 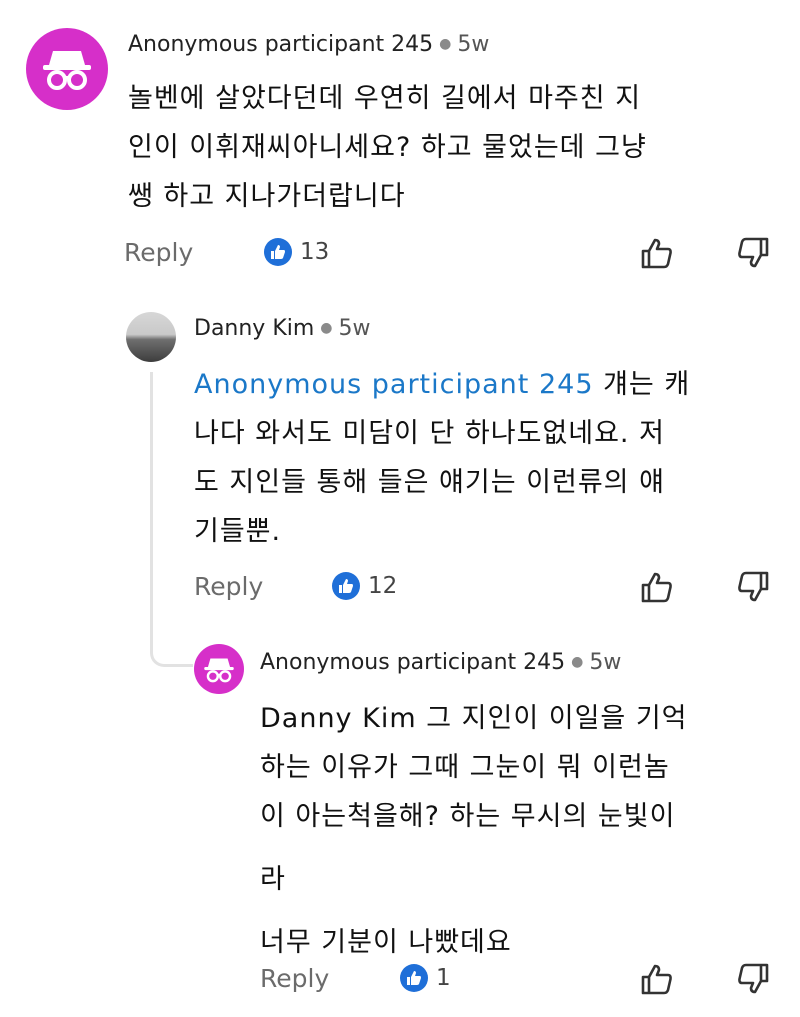 I want to click on text-first: 걔는 캐, so click(x=642, y=384).